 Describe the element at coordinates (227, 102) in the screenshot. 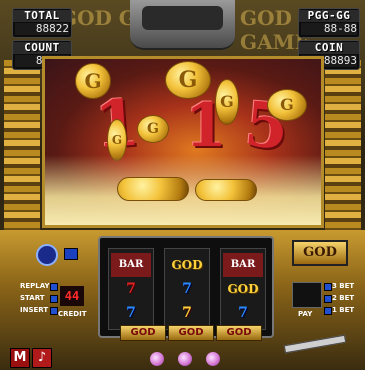

I see `gold-coin-3: G` at that location.